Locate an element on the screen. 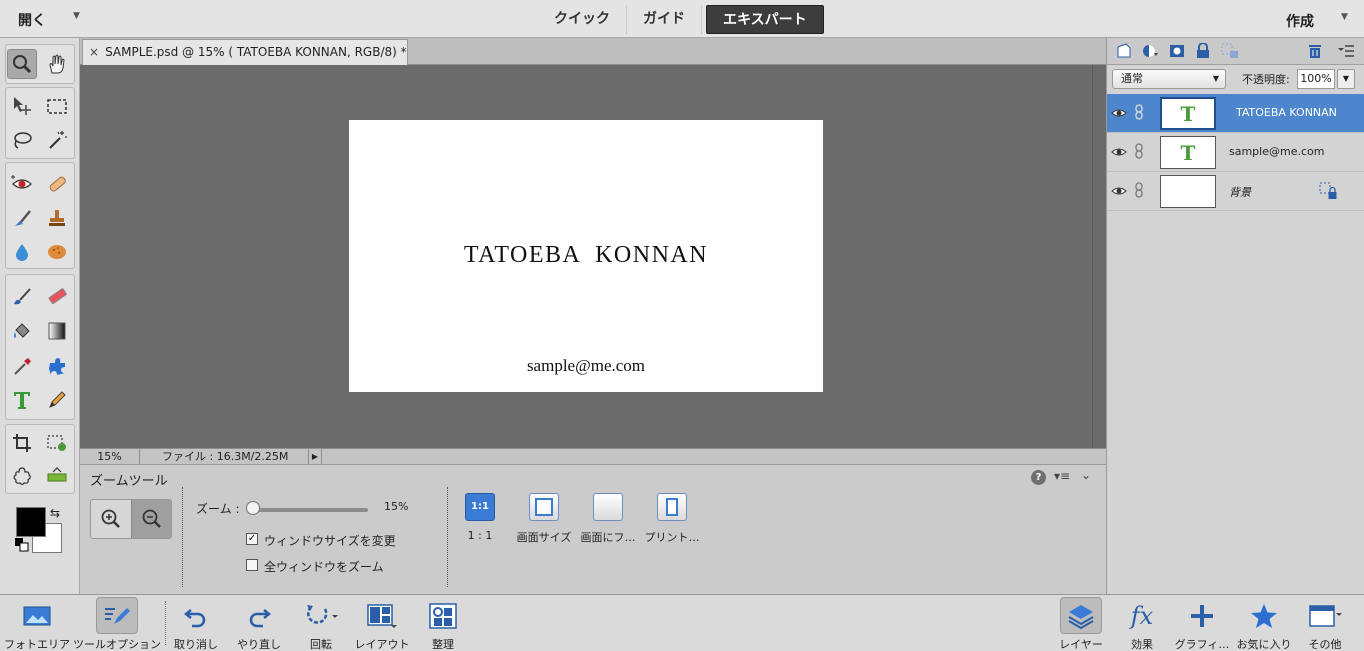 This screenshot has width=1364, height=651. magic-wand-tool is located at coordinates (57, 140).